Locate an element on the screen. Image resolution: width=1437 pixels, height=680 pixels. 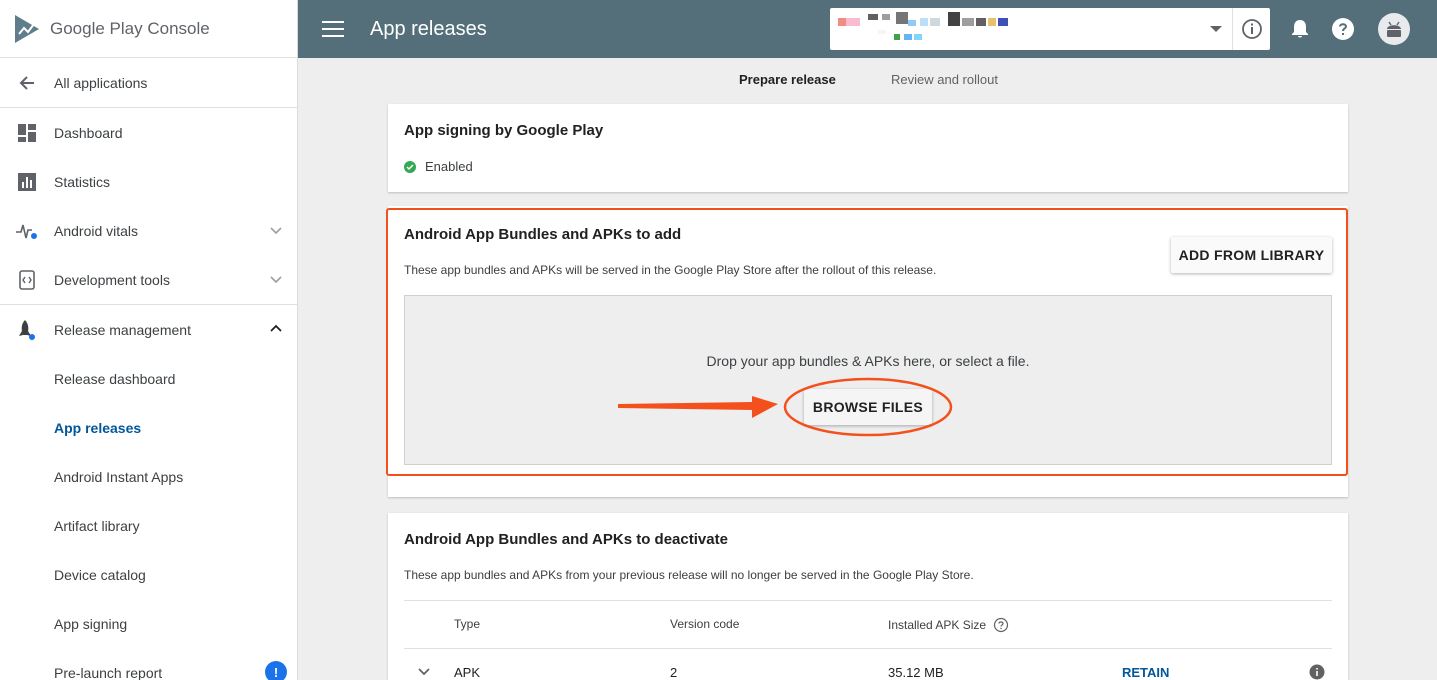
sidebar-subitem-release-dashboard: Release dashboard is located at coordinates (148, 378).